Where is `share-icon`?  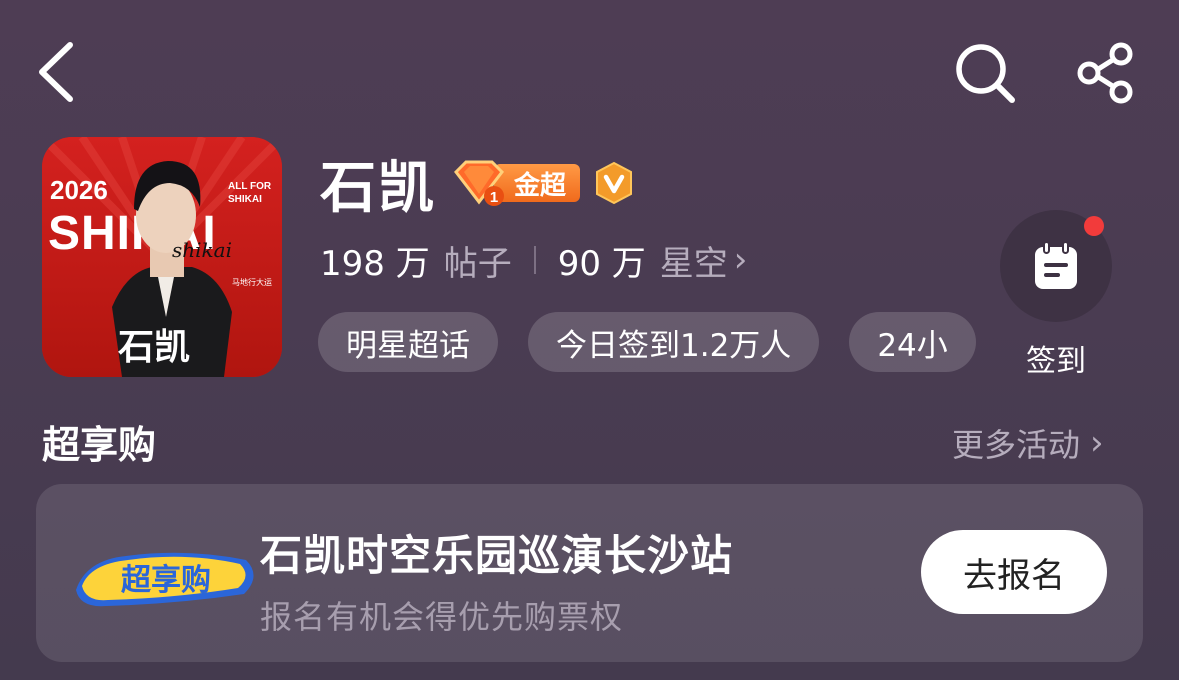
share-icon is located at coordinates (1105, 73).